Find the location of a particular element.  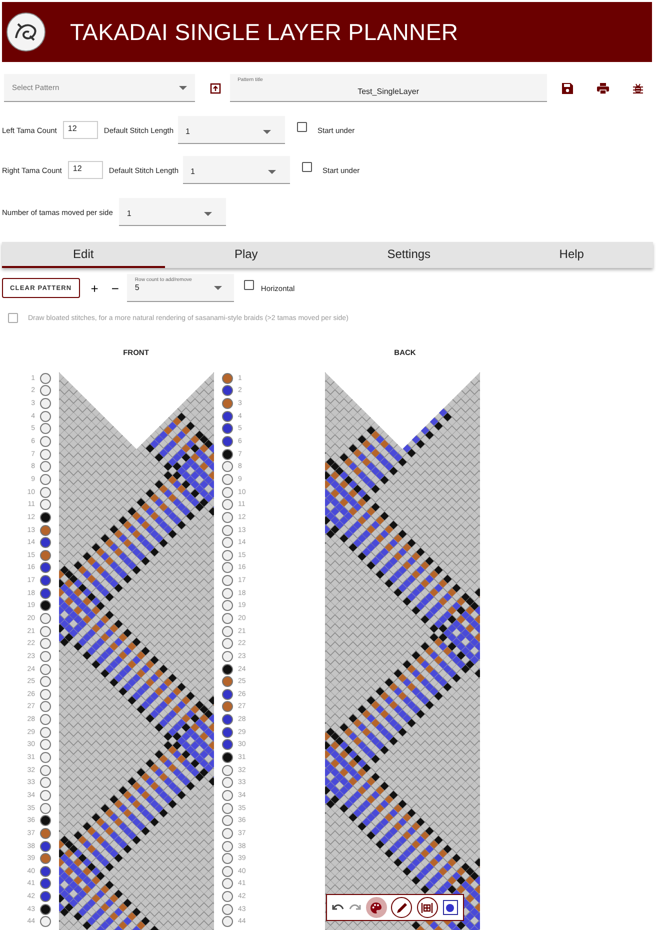

tama-count-field: 12 is located at coordinates (85, 170).